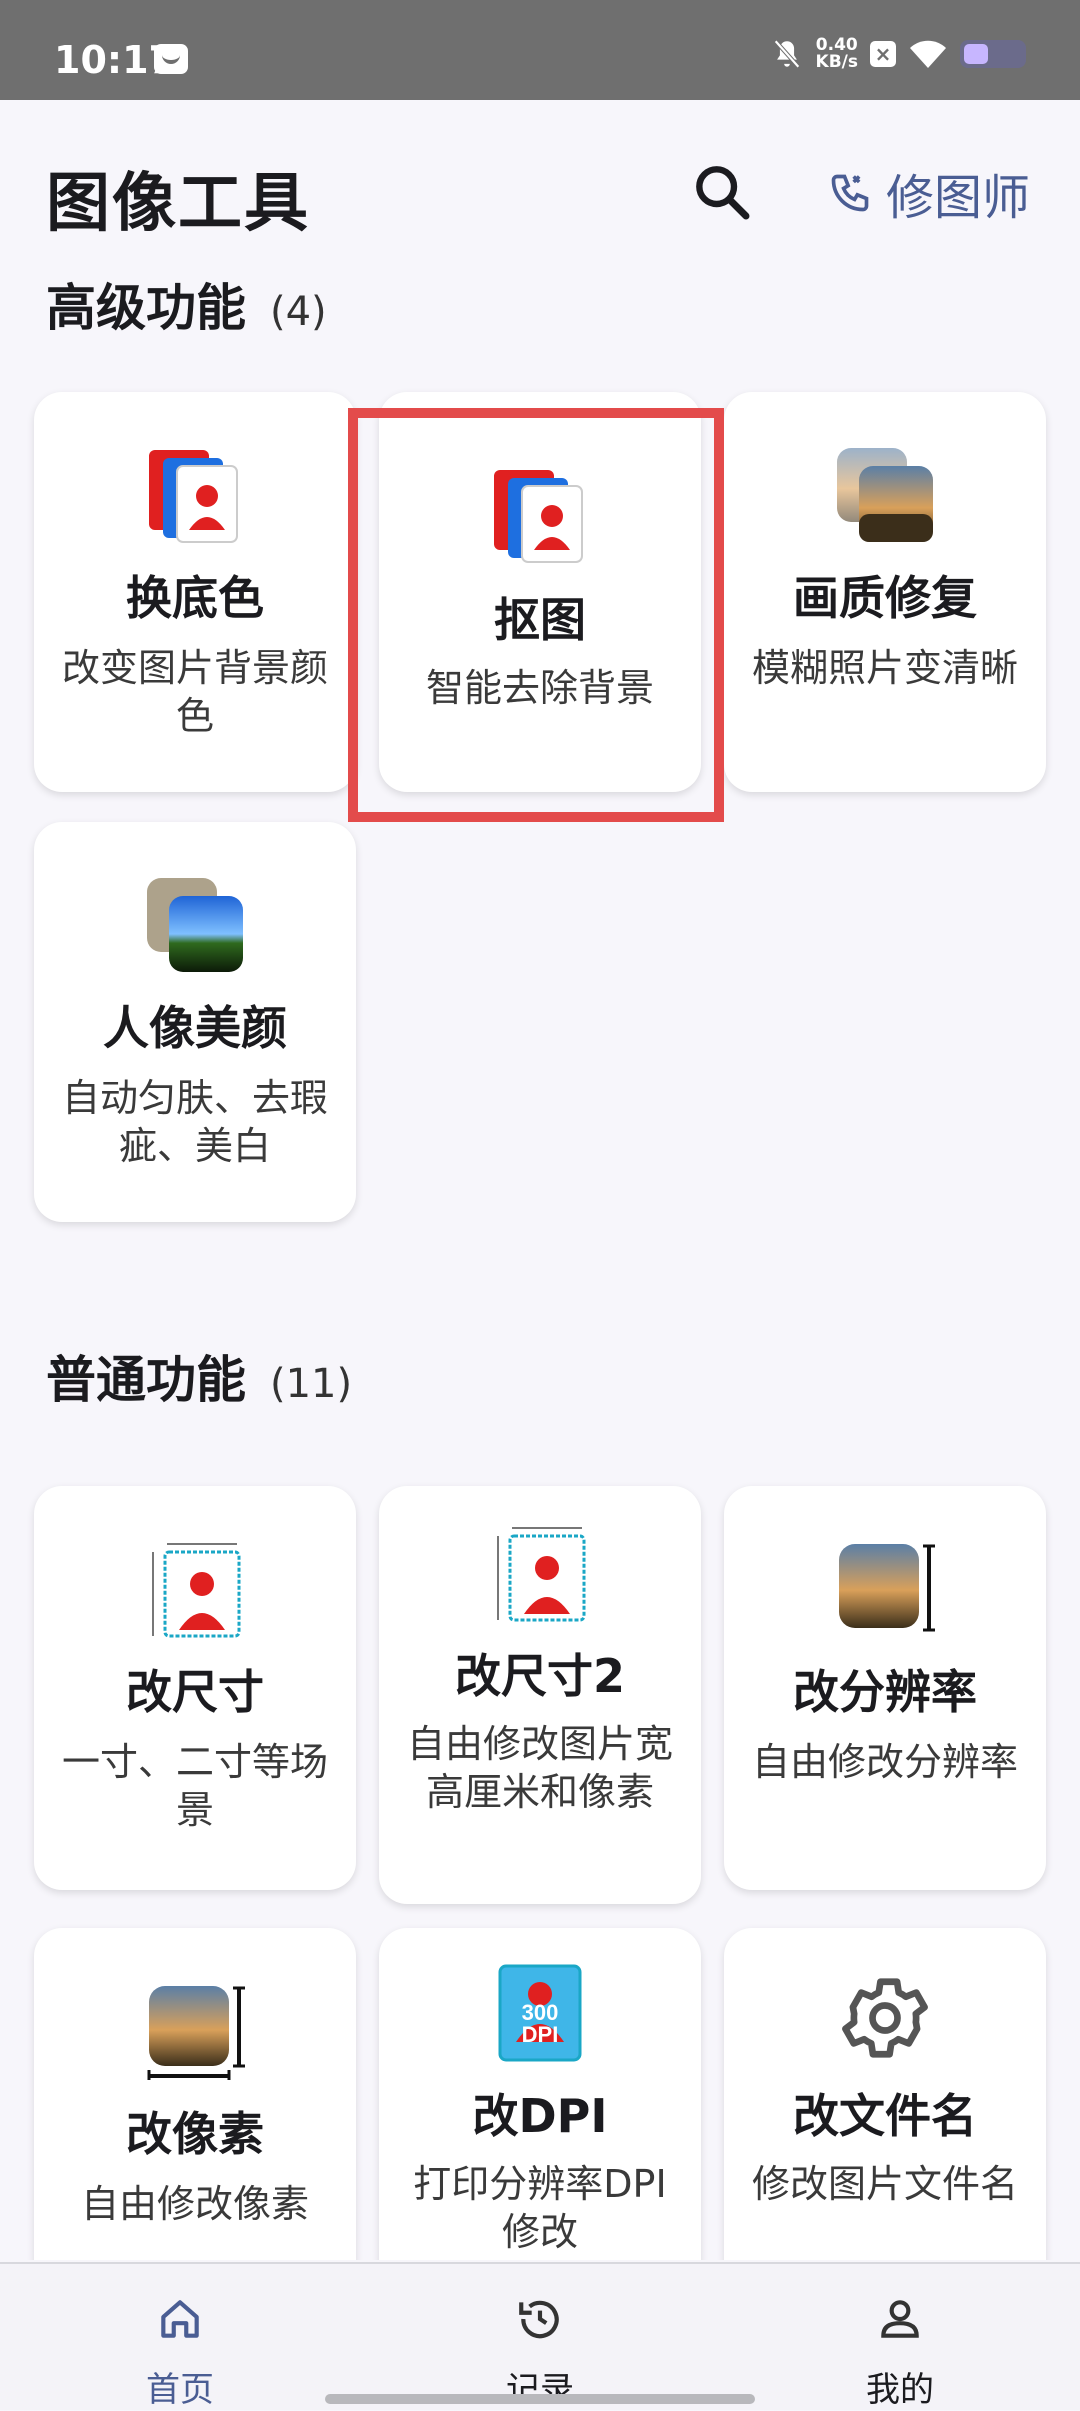 The width and height of the screenshot is (1080, 2411). What do you see at coordinates (928, 54) in the screenshot?
I see `wifi-icon` at bounding box center [928, 54].